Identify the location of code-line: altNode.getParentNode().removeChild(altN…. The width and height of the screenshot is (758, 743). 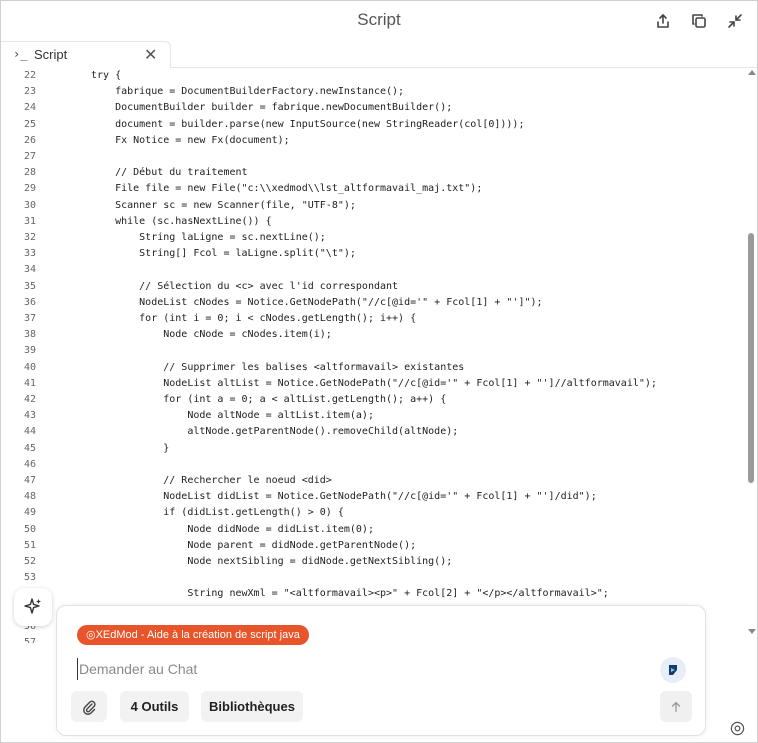
(274, 432).